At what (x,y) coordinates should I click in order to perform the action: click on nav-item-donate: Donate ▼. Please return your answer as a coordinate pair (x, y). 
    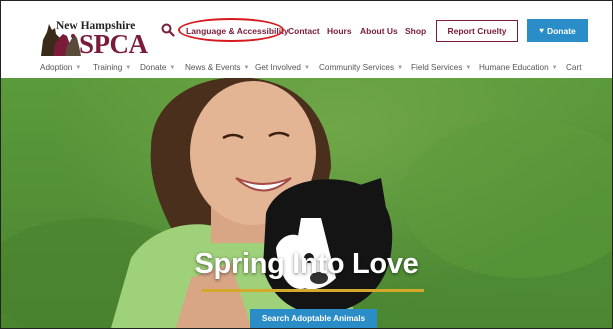
    Looking at the image, I should click on (157, 67).